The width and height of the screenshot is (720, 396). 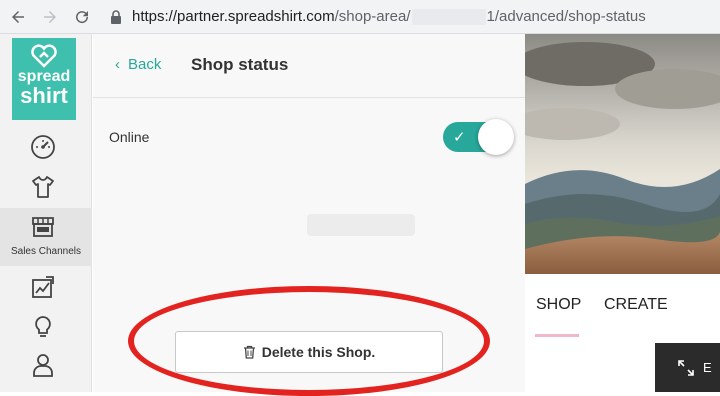 What do you see at coordinates (249, 352) in the screenshot?
I see `trash-icon` at bounding box center [249, 352].